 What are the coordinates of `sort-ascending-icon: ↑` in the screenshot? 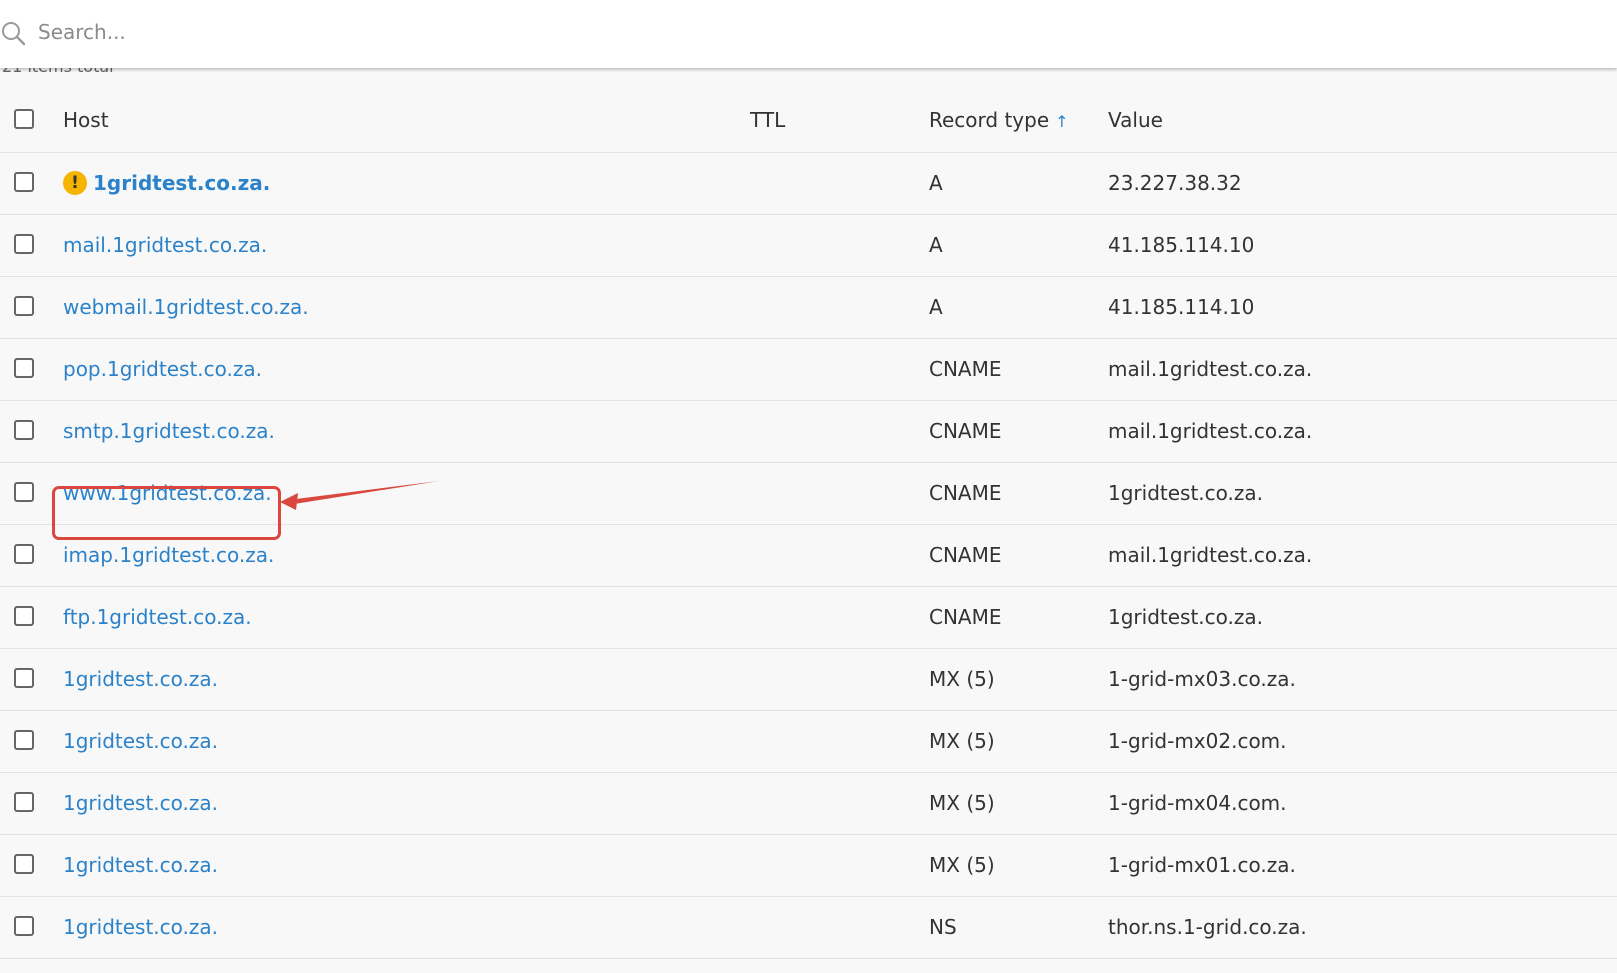 It's located at (1062, 121).